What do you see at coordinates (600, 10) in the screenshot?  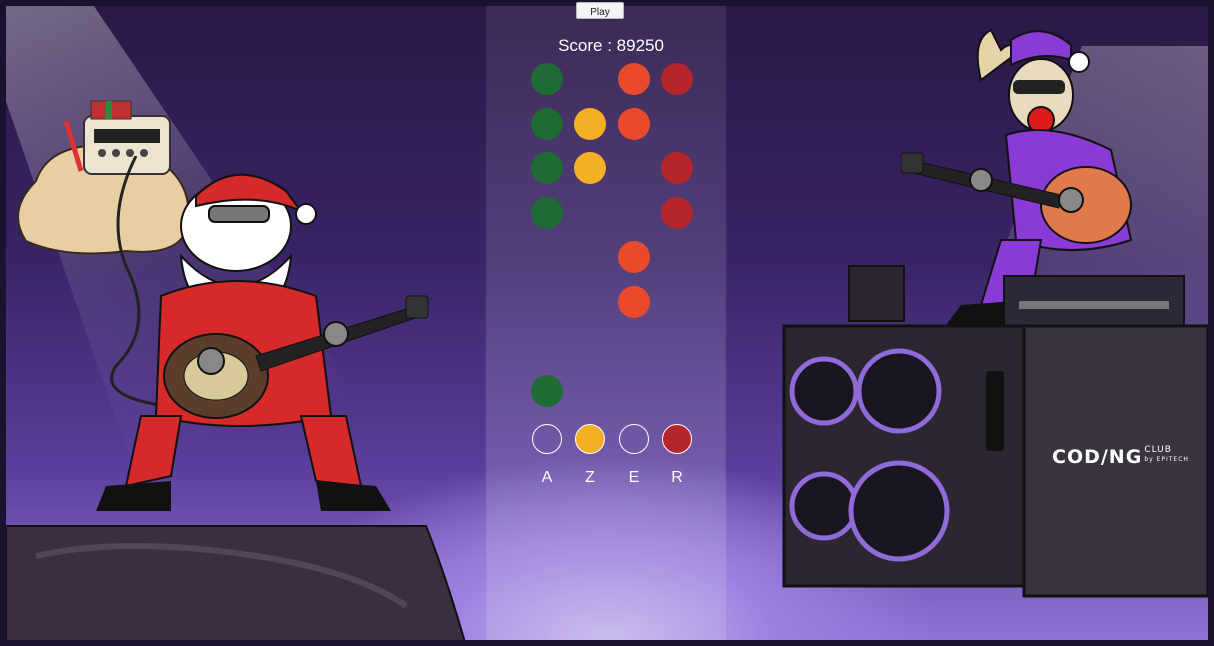 I see `play-button: Play` at bounding box center [600, 10].